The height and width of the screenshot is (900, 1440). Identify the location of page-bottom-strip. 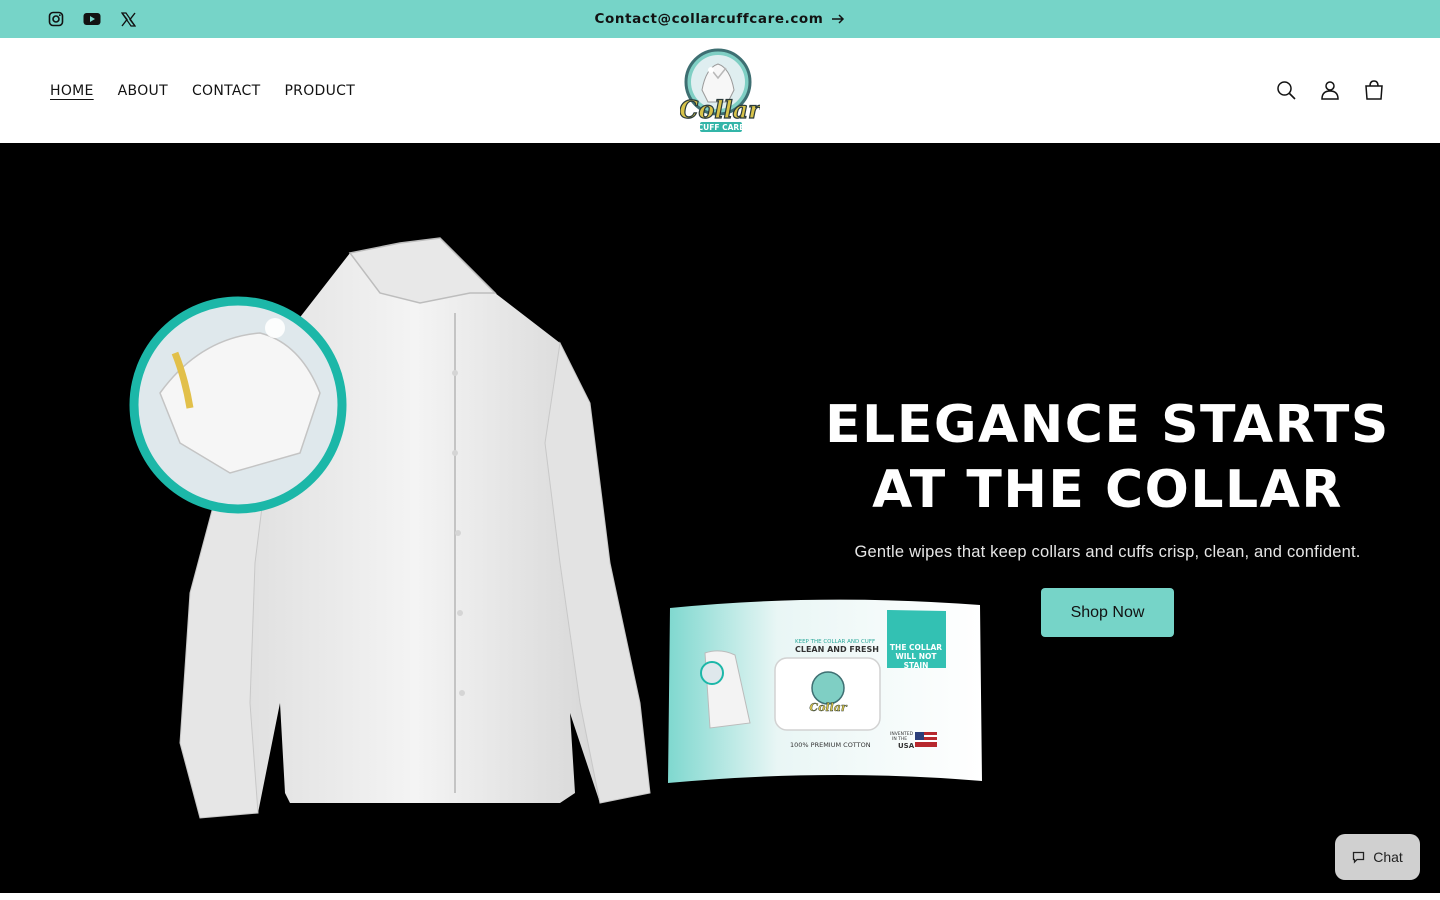
(720, 896).